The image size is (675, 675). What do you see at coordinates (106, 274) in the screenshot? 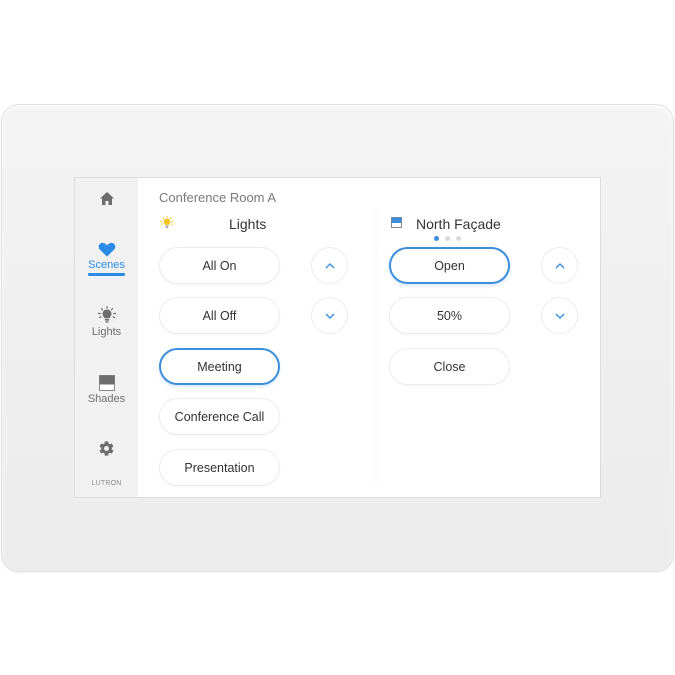
I see `active-indicator` at bounding box center [106, 274].